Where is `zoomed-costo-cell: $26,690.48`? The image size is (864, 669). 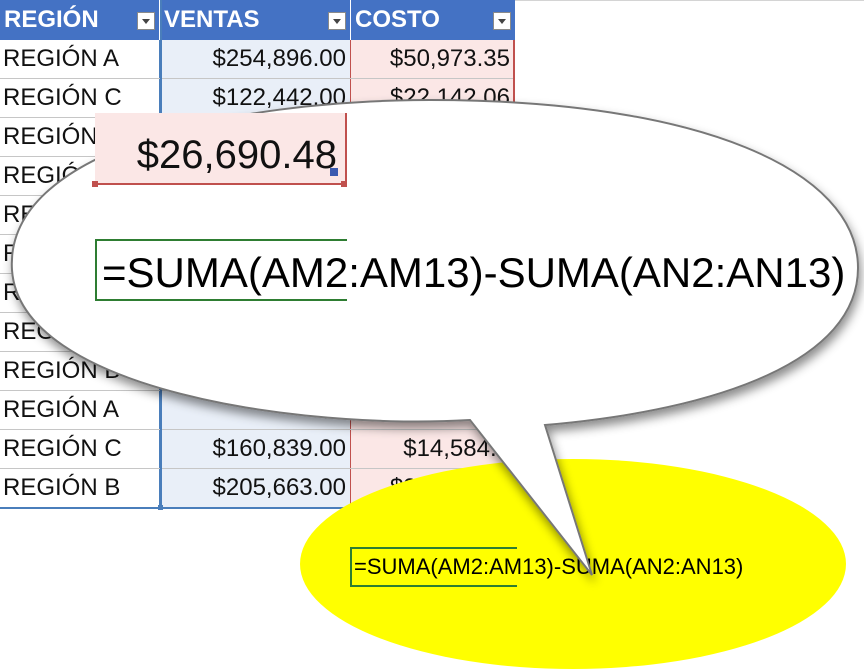 zoomed-costo-cell: $26,690.48 is located at coordinates (221, 149).